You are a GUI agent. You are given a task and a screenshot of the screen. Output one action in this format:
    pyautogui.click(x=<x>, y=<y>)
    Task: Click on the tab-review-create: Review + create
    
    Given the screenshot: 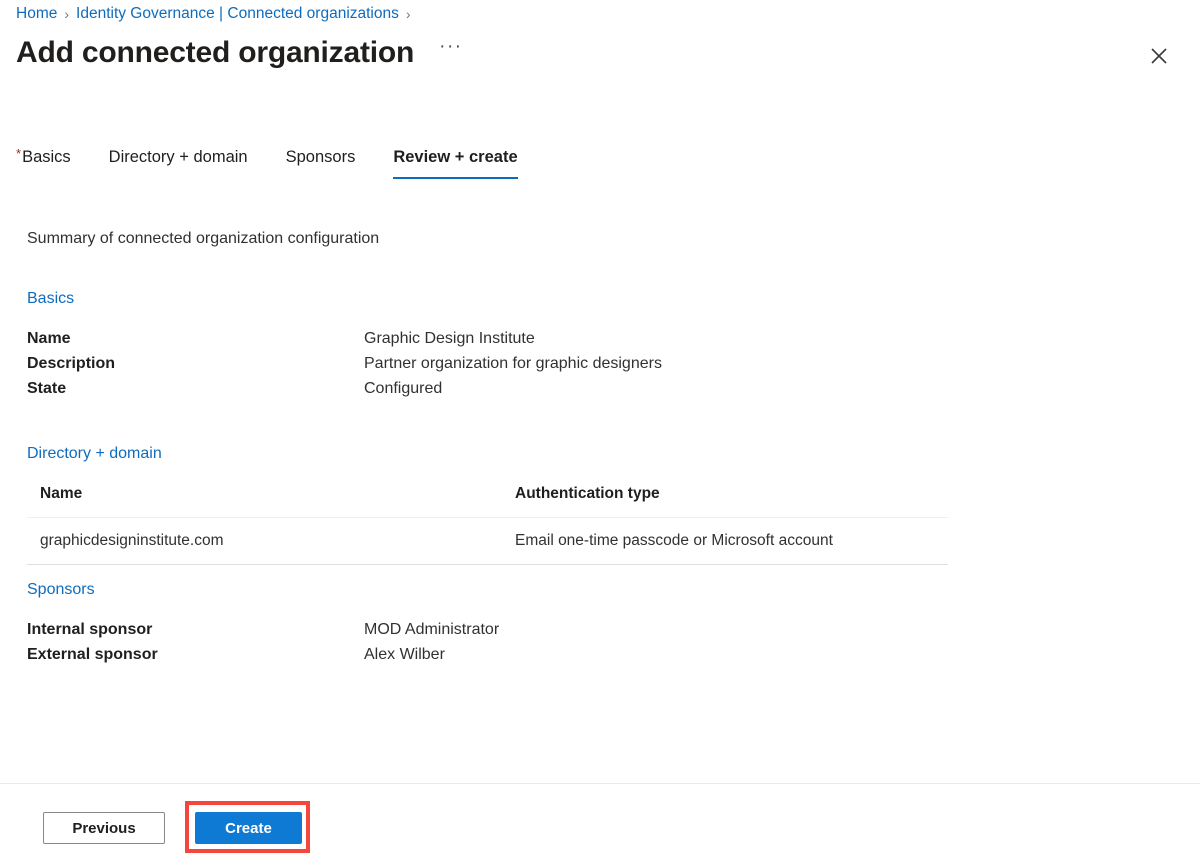 What is the action you would take?
    pyautogui.click(x=455, y=162)
    